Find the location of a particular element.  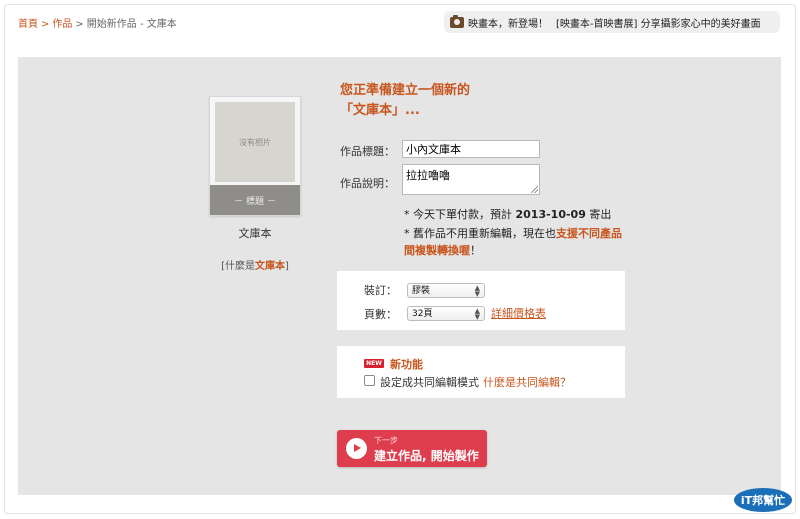

new-feature-box: NEW 新功能 設定成共同編輯模式 什麼是共同編輯？ is located at coordinates (481, 372).